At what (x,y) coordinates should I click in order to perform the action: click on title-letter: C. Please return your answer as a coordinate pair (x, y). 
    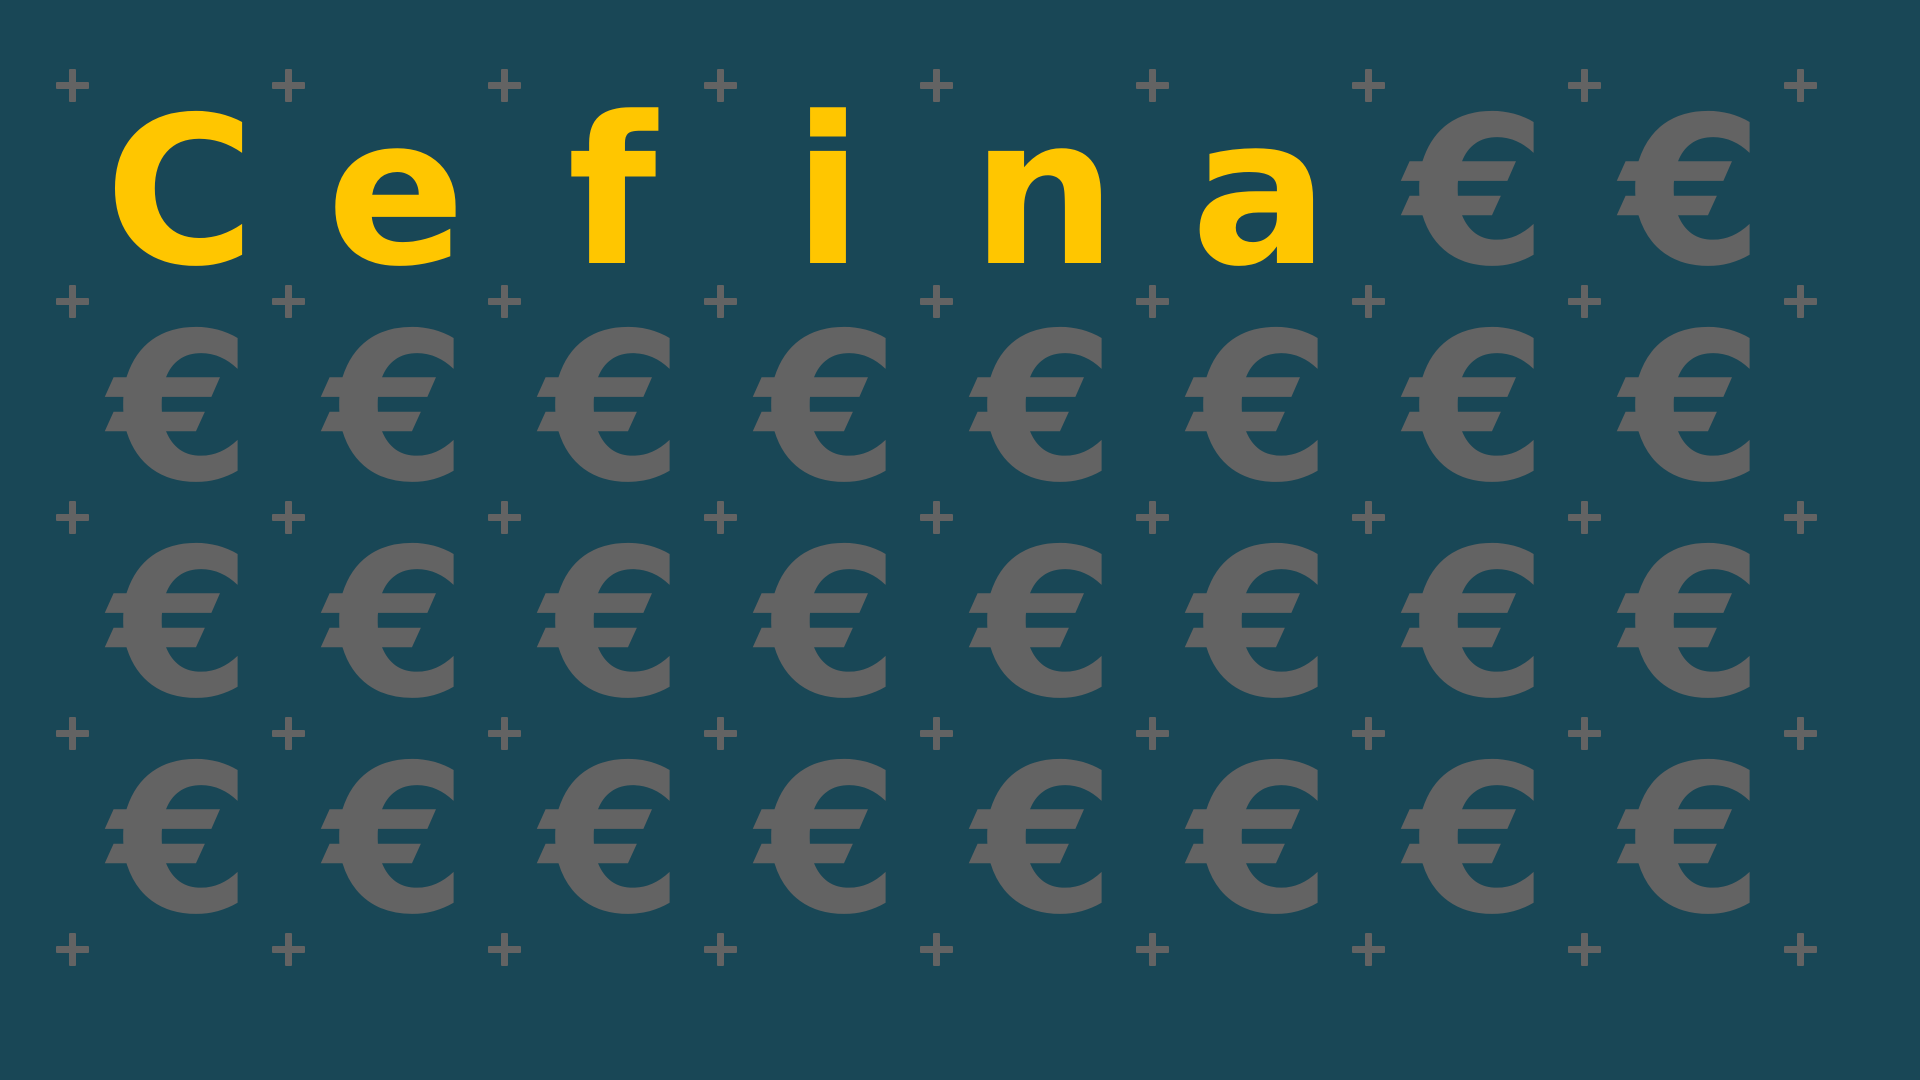
    Looking at the image, I should click on (180, 193).